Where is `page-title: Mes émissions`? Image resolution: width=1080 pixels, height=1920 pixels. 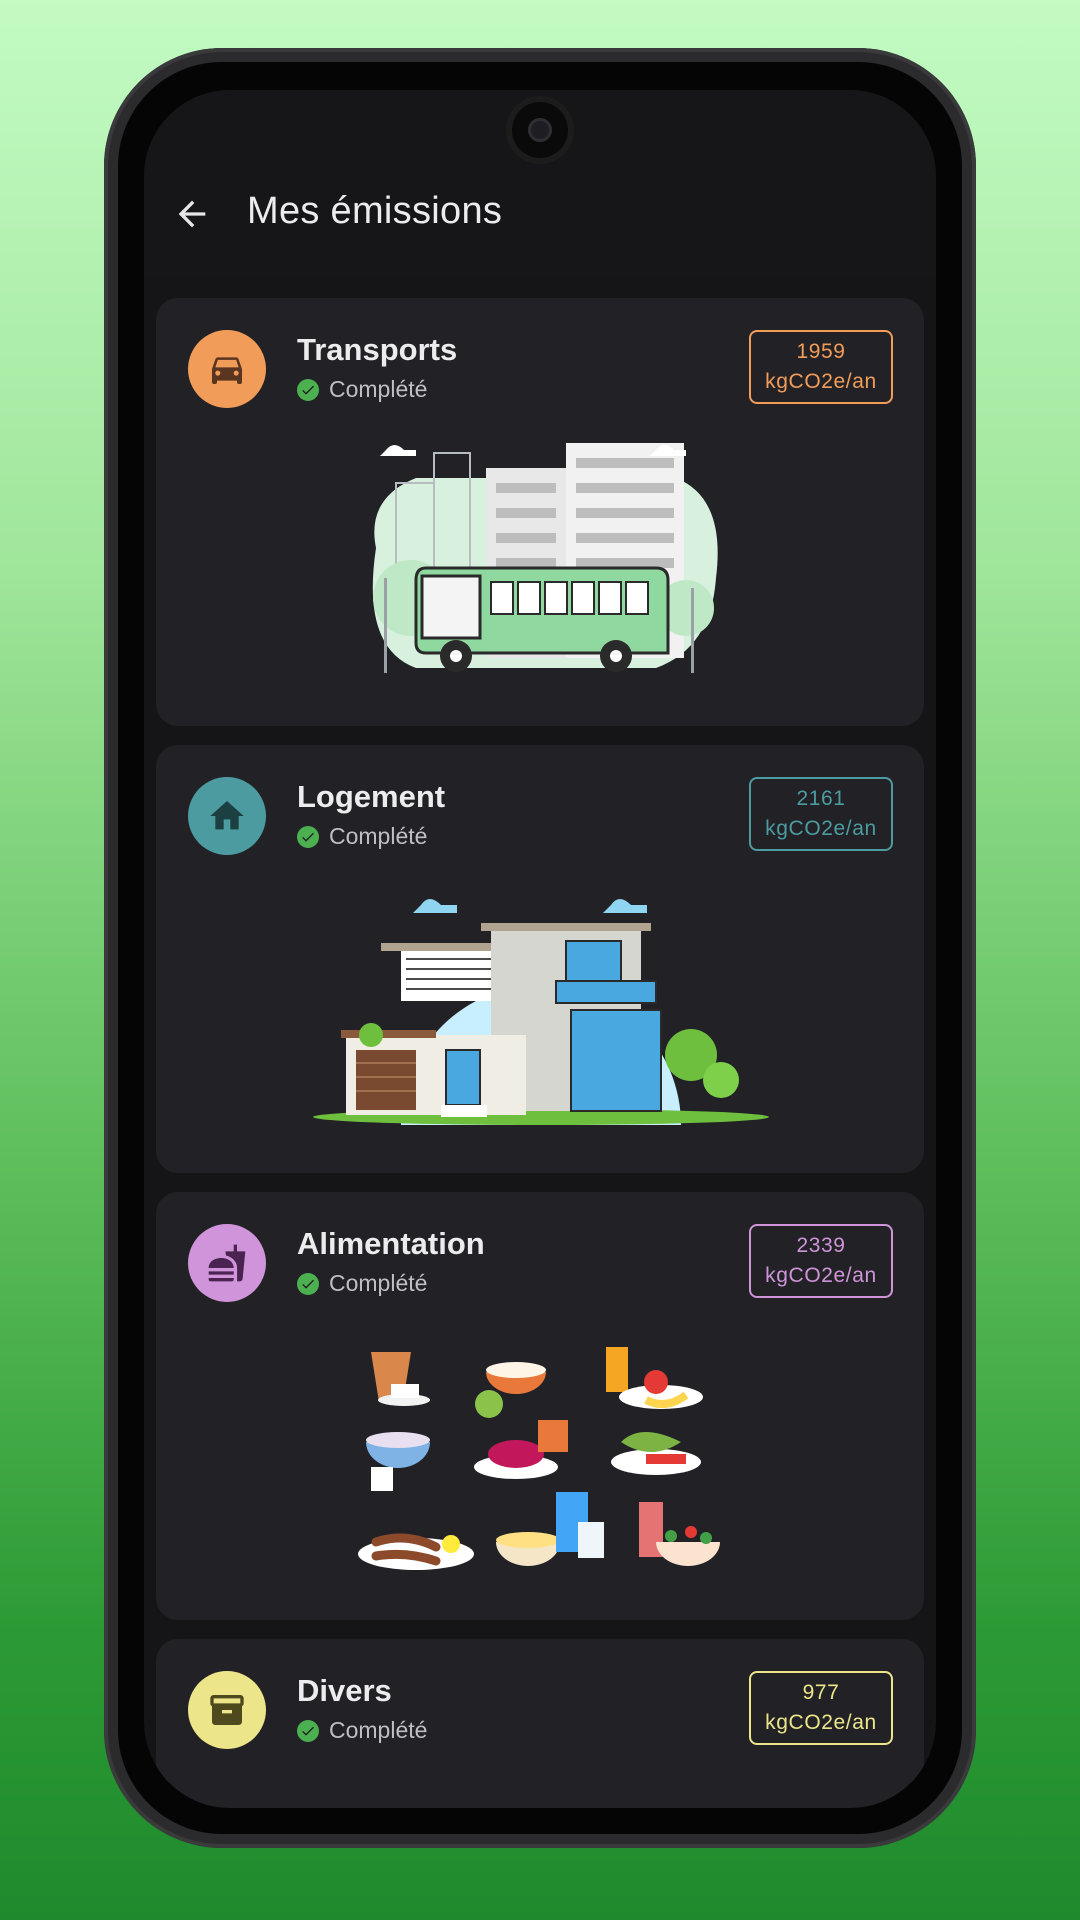
page-title: Mes émissions is located at coordinates (375, 211).